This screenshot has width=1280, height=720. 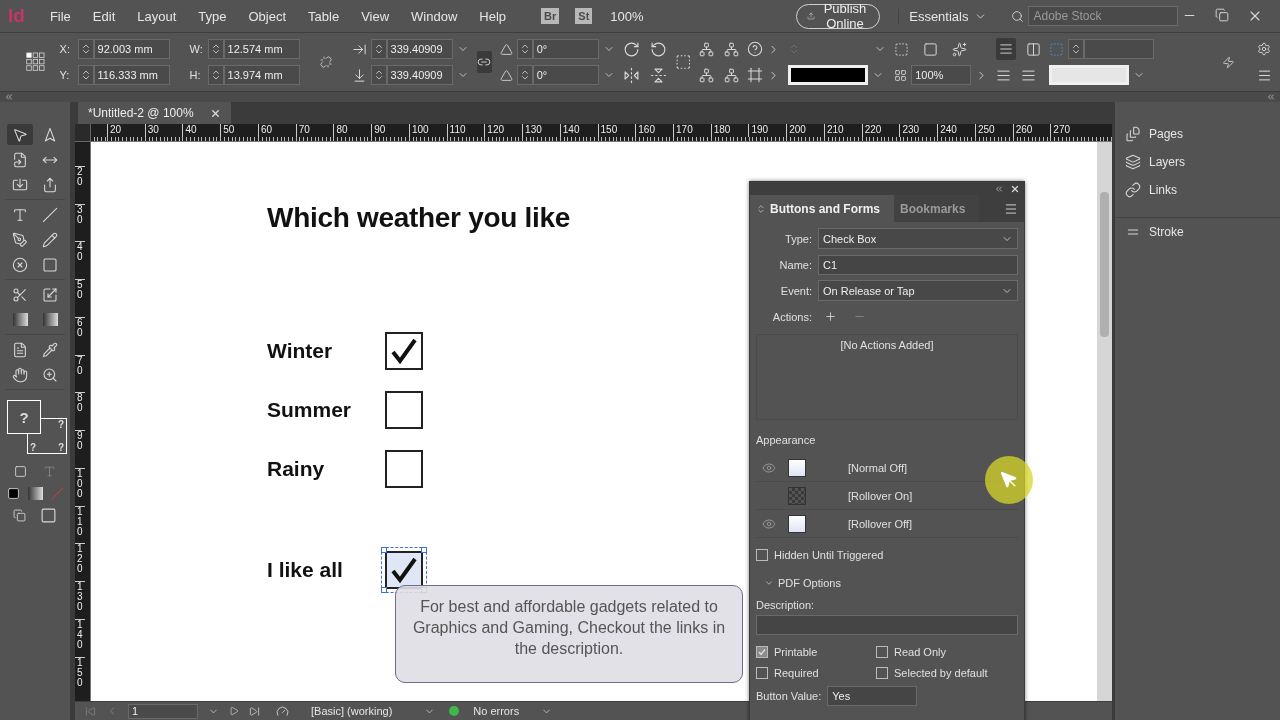 What do you see at coordinates (550, 16) in the screenshot?
I see `bridge-button: Br` at bounding box center [550, 16].